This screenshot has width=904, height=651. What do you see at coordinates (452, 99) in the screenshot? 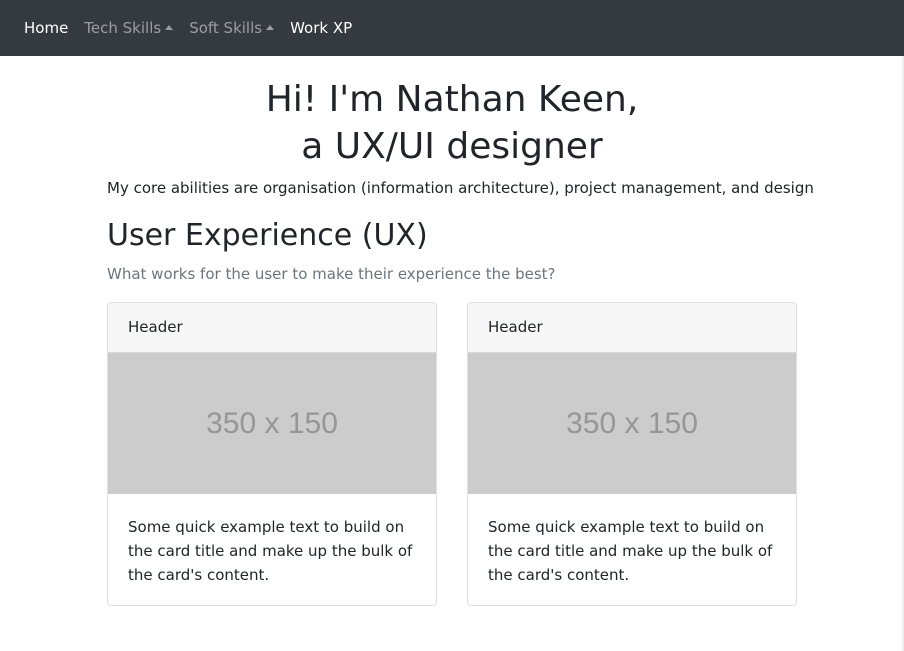
I see `hero-title-line-1: Hi! I'm Nathan Keen,` at bounding box center [452, 99].